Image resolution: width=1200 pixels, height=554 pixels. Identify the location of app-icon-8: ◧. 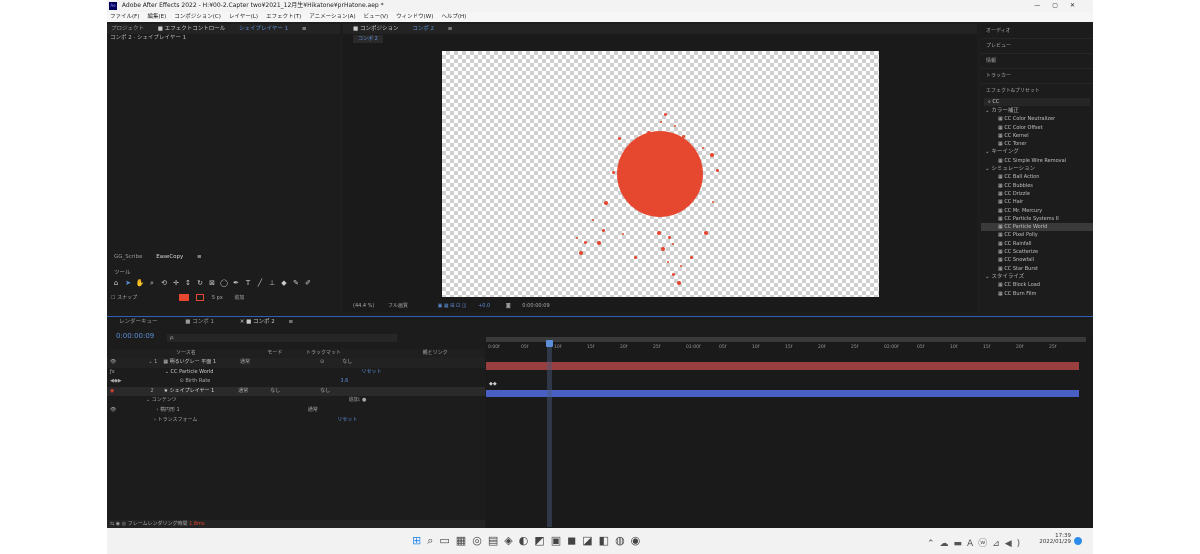
(607, 540).